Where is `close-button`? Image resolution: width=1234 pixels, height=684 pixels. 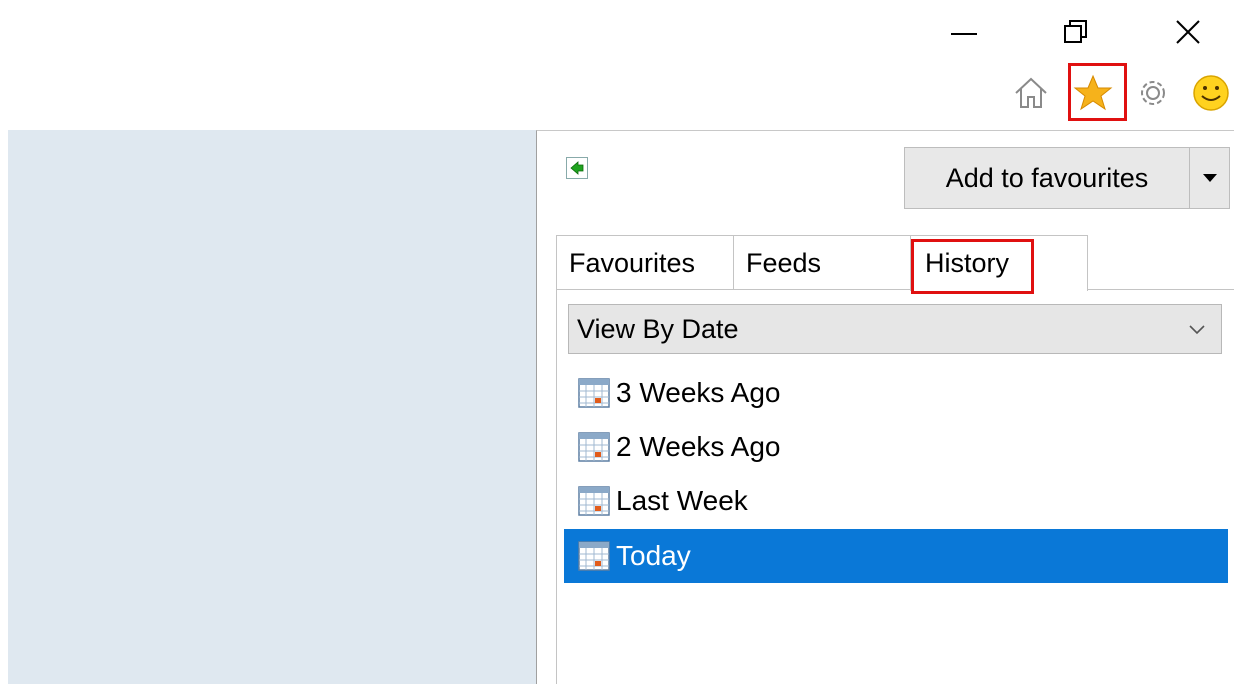
close-button is located at coordinates (1188, 32).